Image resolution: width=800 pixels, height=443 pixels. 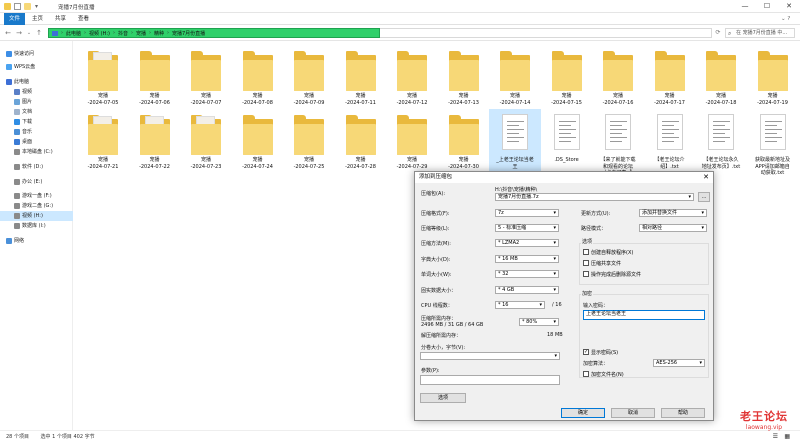 What do you see at coordinates (767, 6) in the screenshot?
I see `maximize-button: ☐` at bounding box center [767, 6].